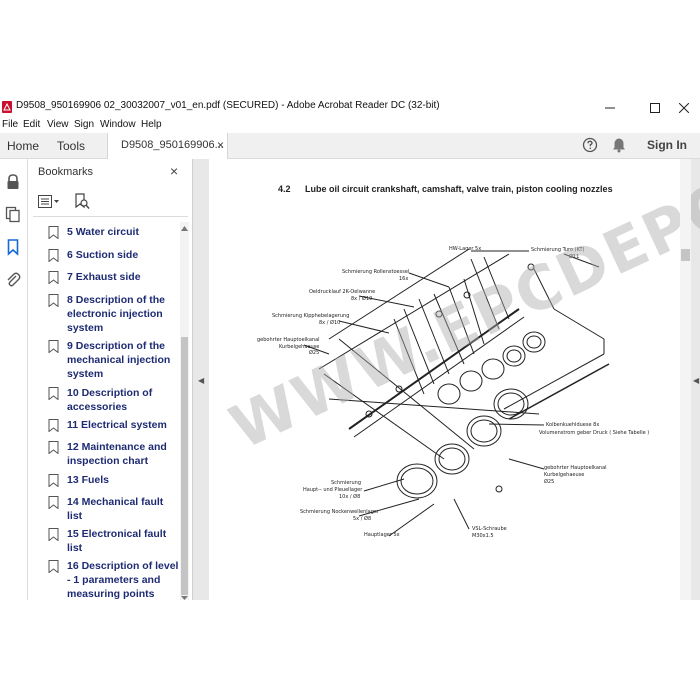 Image resolution: width=700 pixels, height=700 pixels. Describe the element at coordinates (376, 272) in the screenshot. I see `diagram-label: Schmierung Rollenstoessel` at that location.